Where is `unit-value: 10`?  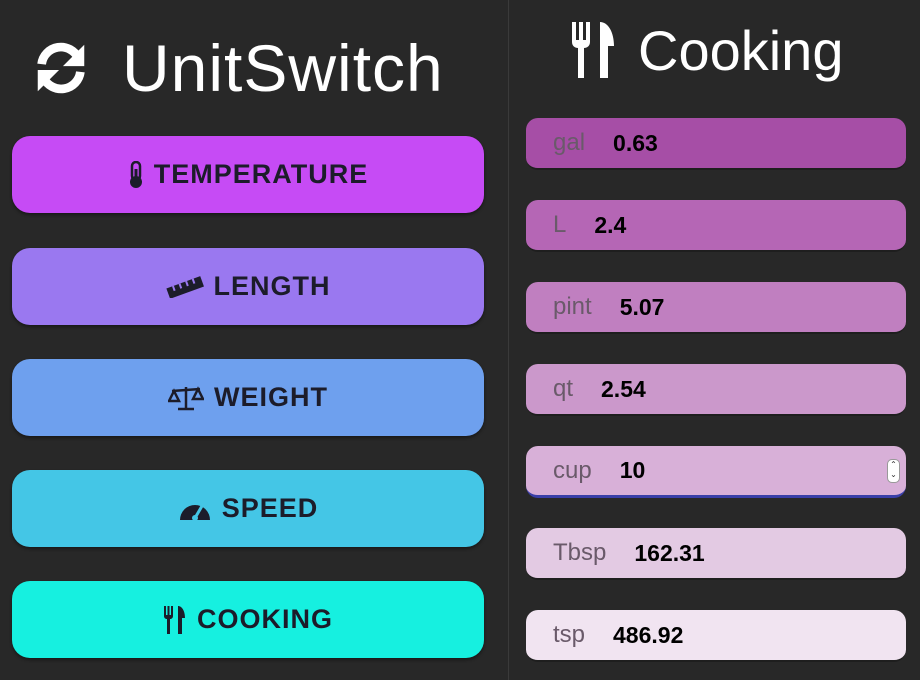
unit-value: 10 is located at coordinates (633, 470).